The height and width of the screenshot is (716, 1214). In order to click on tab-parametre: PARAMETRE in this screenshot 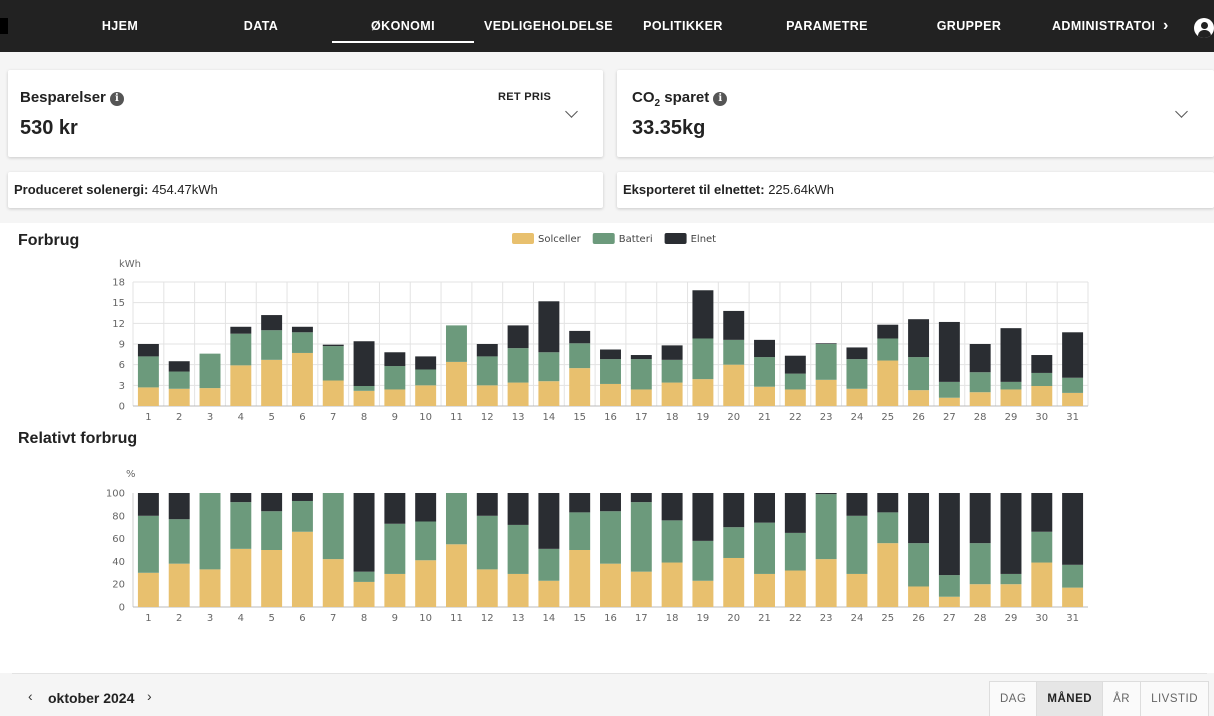, I will do `click(827, 26)`.